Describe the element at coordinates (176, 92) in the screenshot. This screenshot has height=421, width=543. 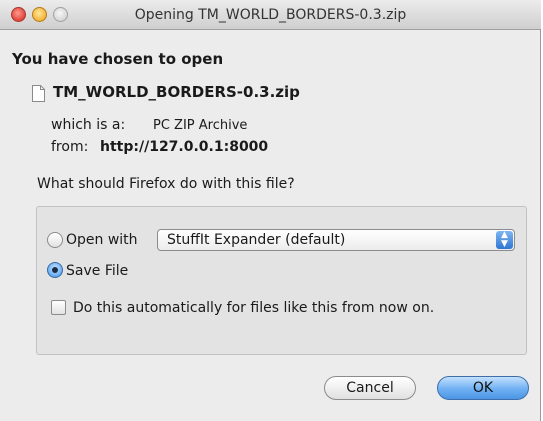
I see `file-name: TM_WORLD_BORDERS-0.3.zip` at that location.